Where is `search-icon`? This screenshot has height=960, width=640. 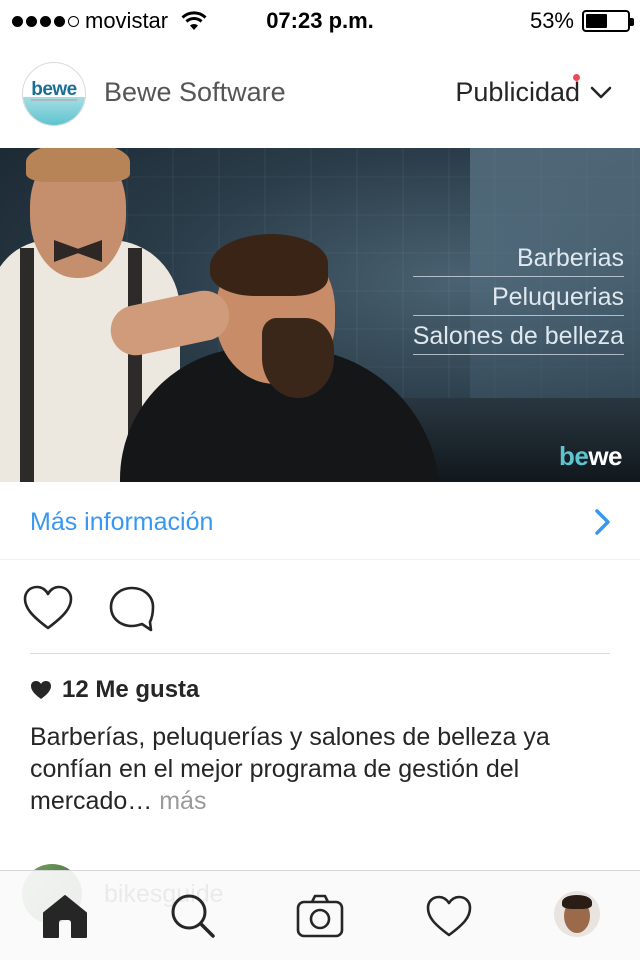 search-icon is located at coordinates (193, 916).